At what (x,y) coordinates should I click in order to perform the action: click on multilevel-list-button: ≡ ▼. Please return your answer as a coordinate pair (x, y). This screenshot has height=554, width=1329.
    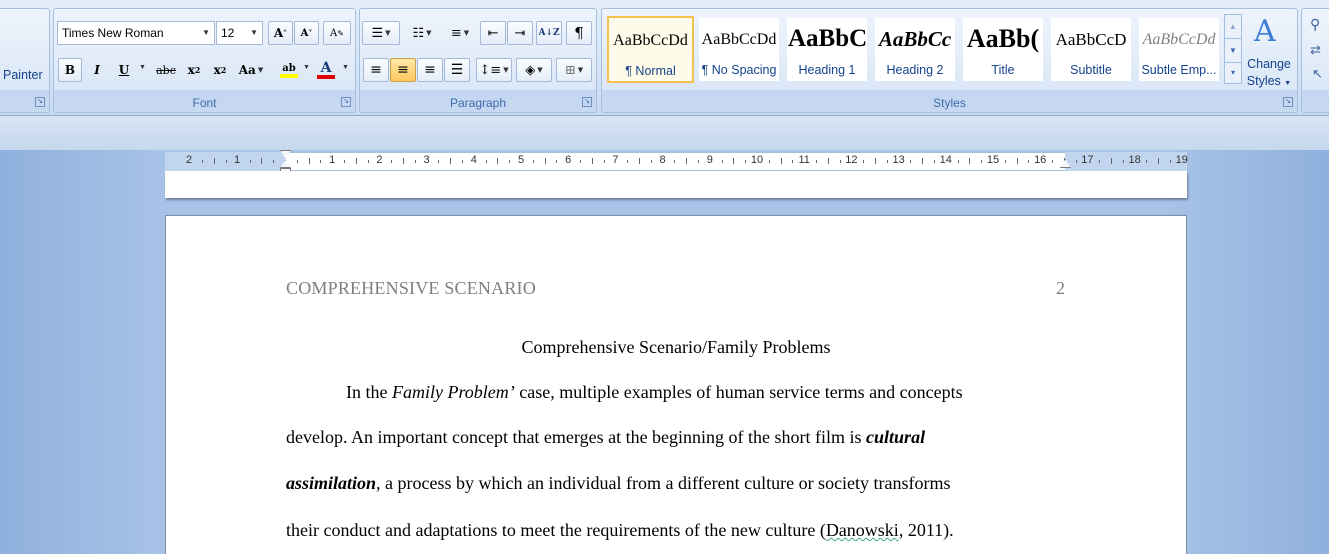
    Looking at the image, I should click on (460, 33).